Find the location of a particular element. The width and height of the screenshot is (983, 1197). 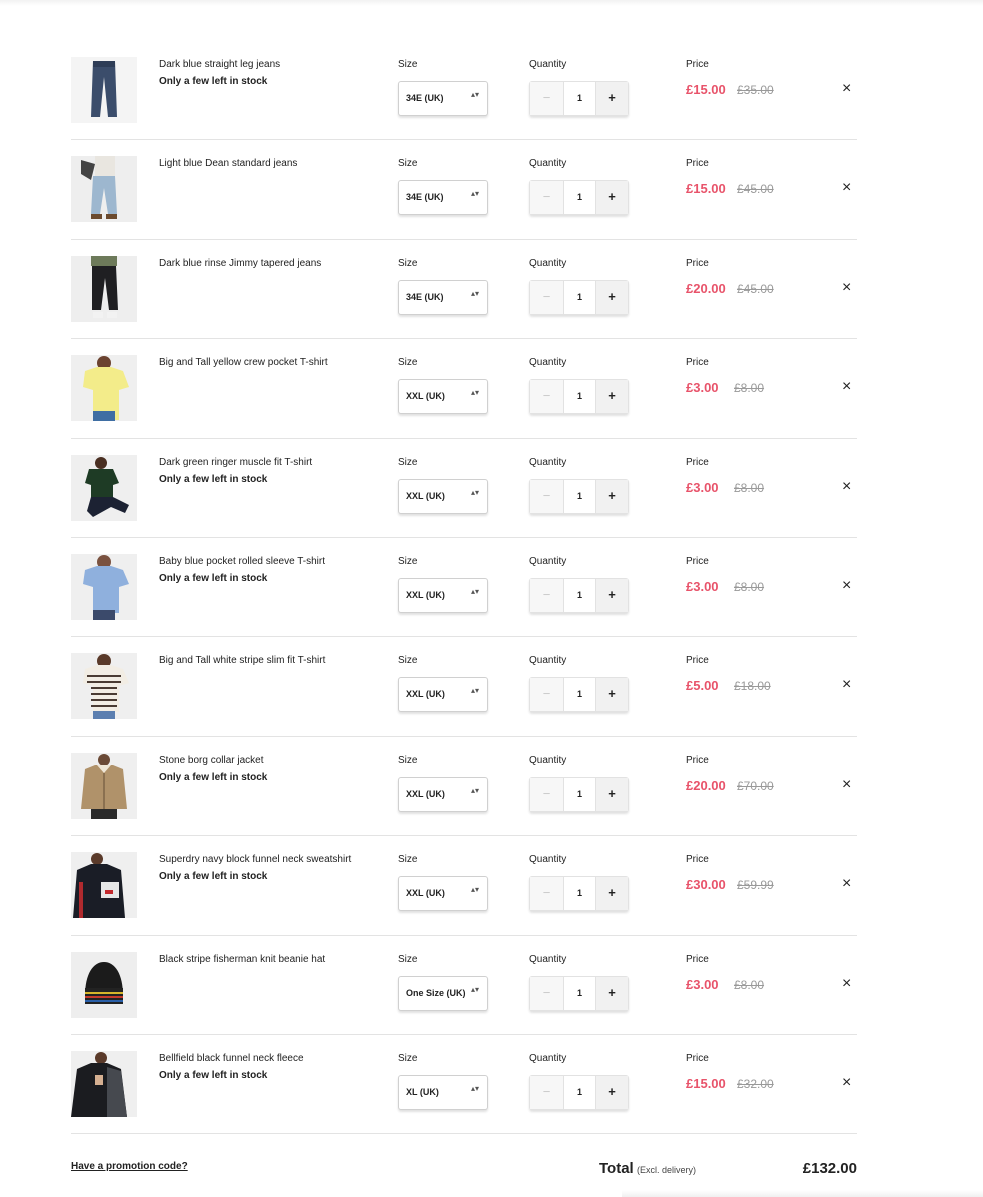

original-price: £18.00 is located at coordinates (752, 686).